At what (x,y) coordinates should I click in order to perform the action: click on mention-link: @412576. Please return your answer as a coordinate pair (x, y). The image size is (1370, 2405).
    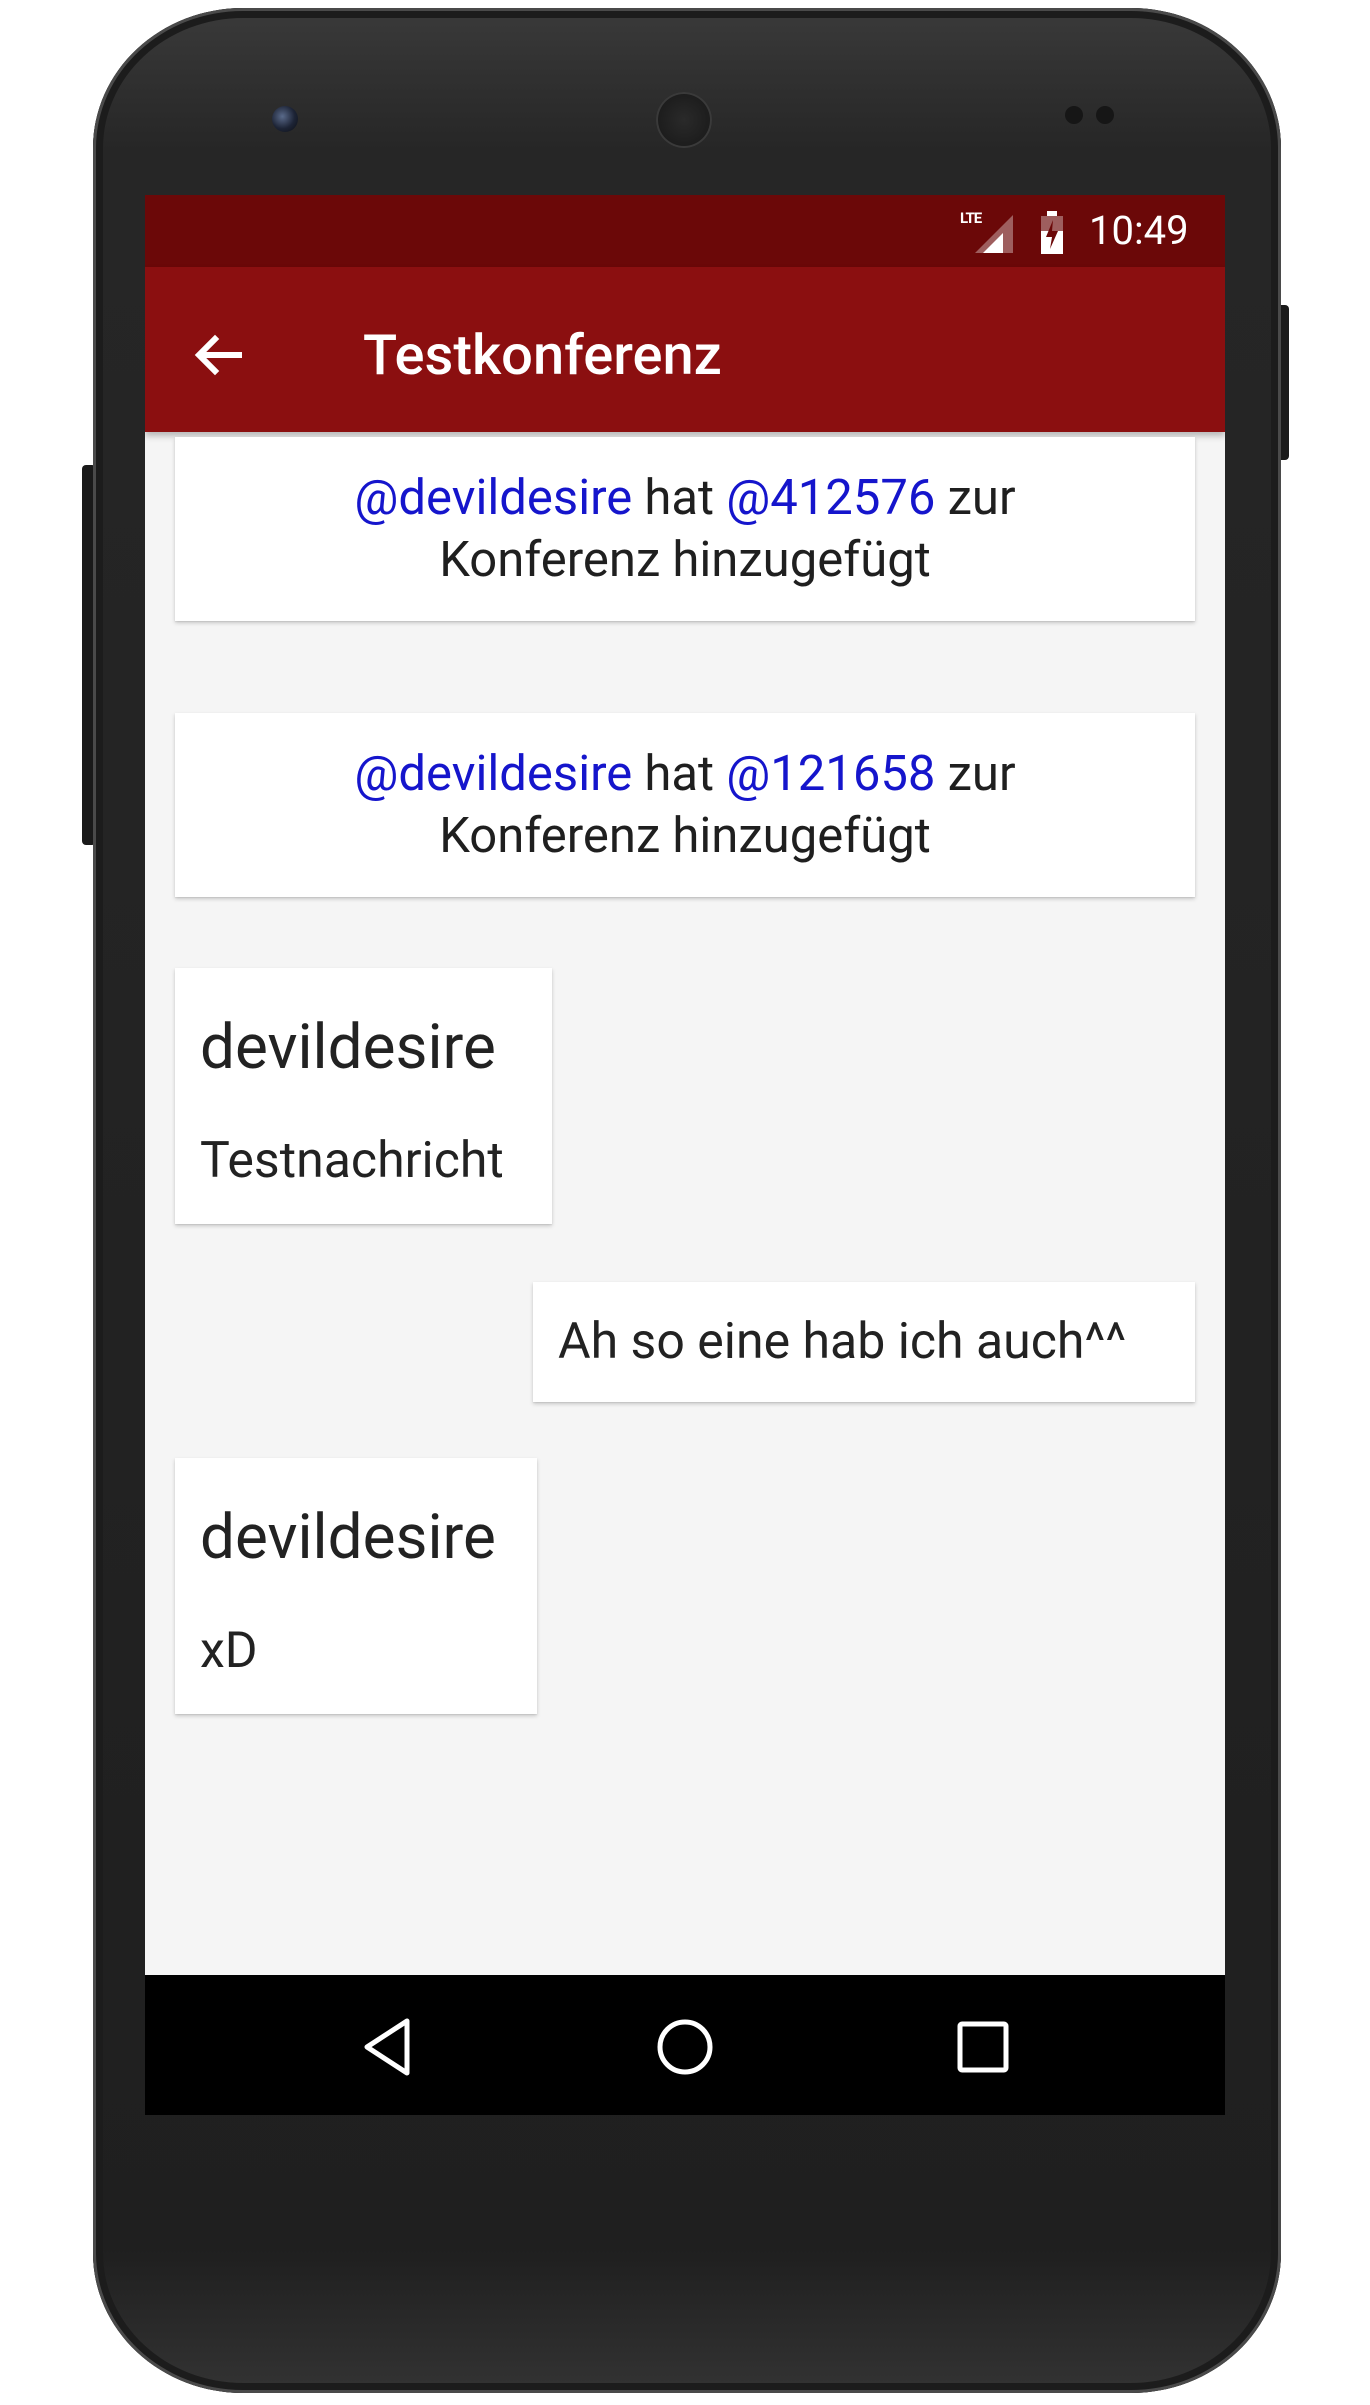
    Looking at the image, I should click on (830, 497).